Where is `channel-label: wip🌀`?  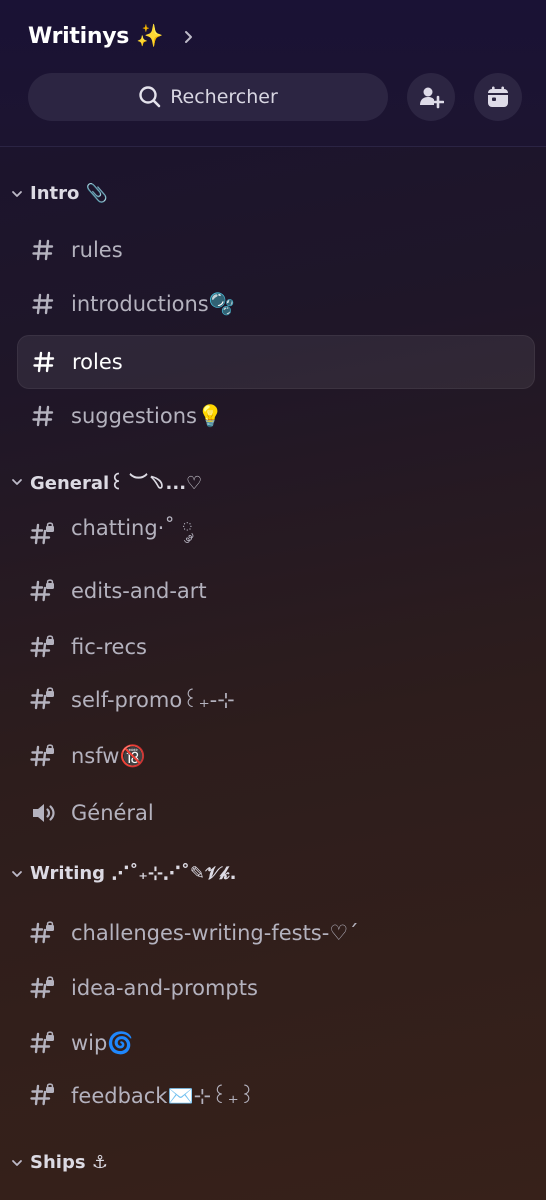
channel-label: wip🌀 is located at coordinates (102, 1042).